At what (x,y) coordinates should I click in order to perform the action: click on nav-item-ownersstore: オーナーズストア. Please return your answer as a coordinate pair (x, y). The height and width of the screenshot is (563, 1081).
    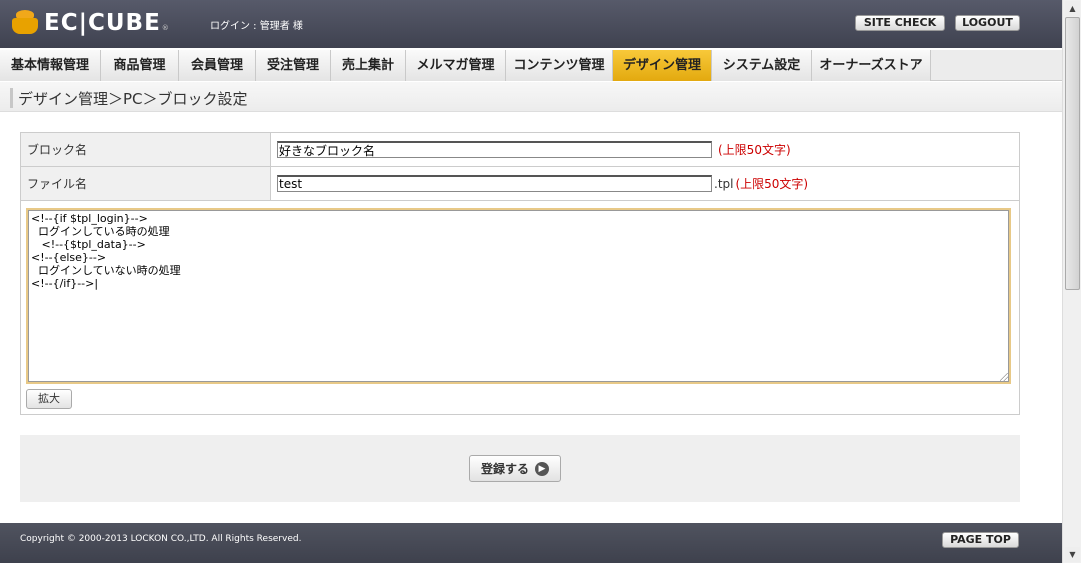
    Looking at the image, I should click on (871, 65).